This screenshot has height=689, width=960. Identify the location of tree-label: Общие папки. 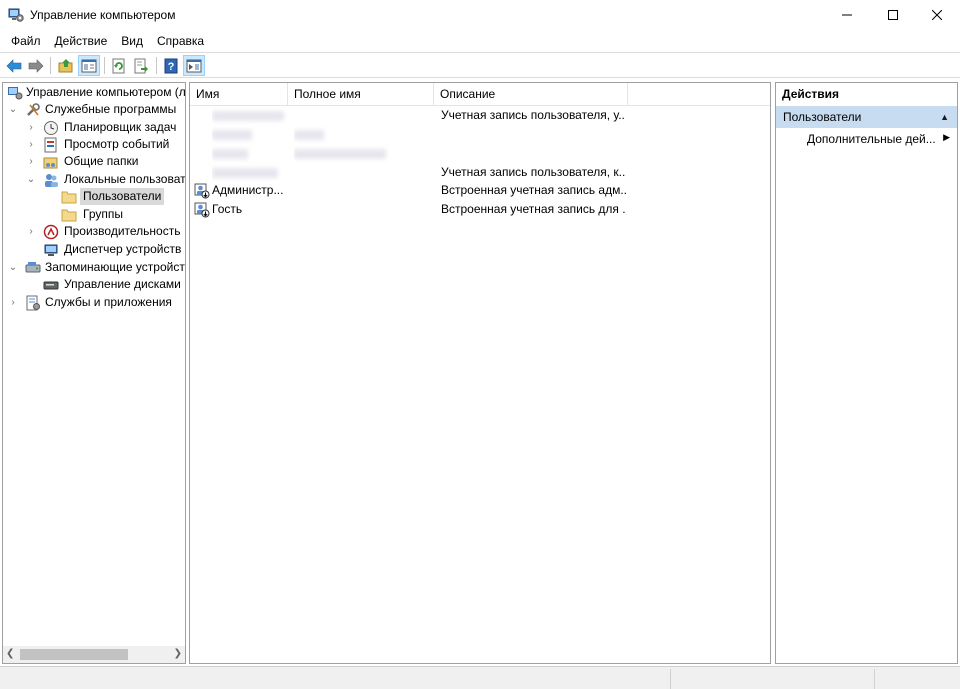
(101, 161).